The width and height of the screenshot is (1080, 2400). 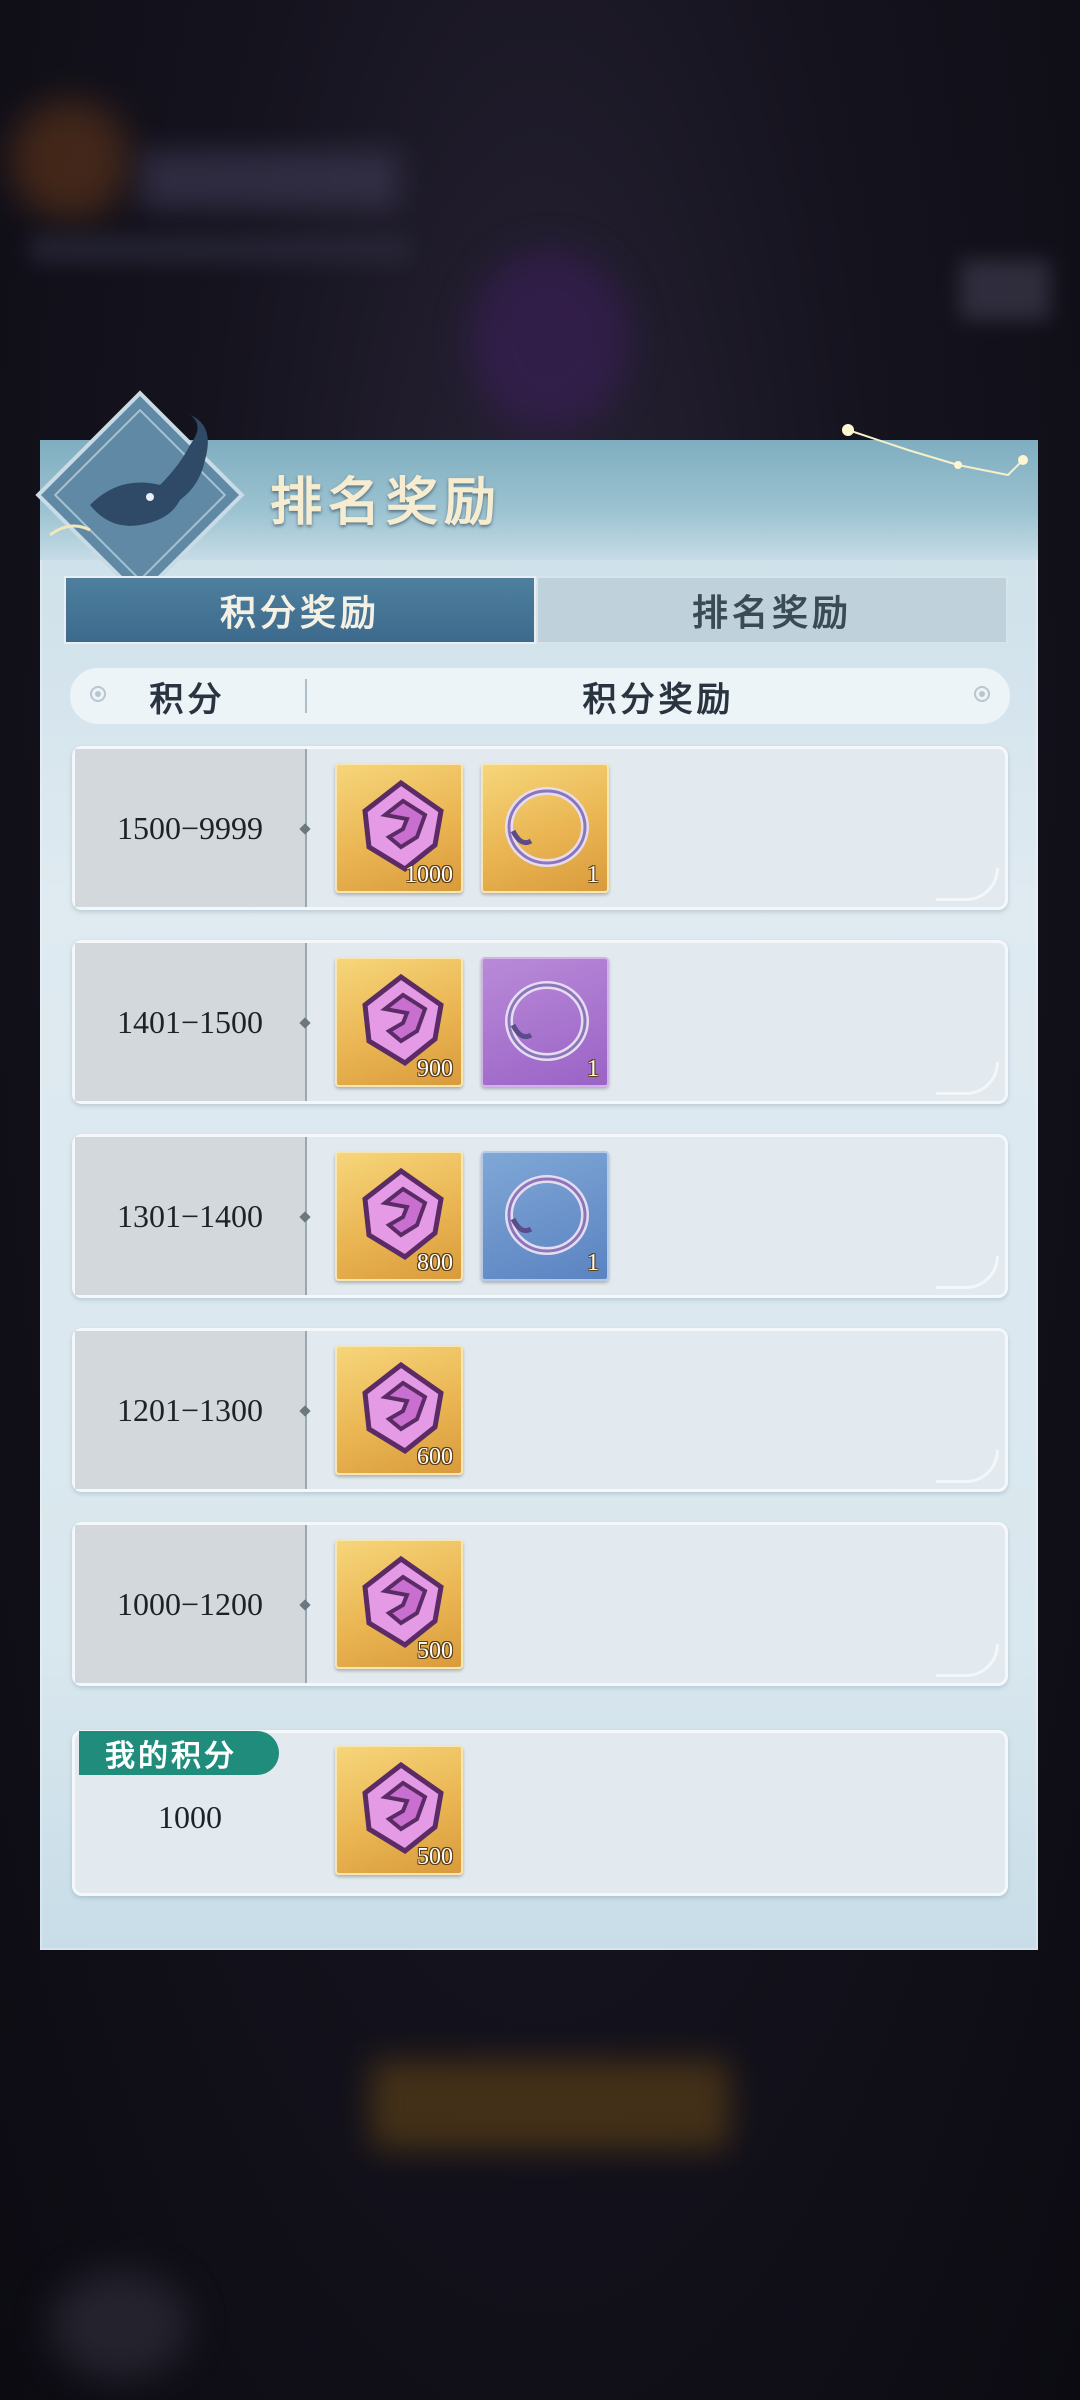 What do you see at coordinates (1005, 290) in the screenshot?
I see `background-blur-right` at bounding box center [1005, 290].